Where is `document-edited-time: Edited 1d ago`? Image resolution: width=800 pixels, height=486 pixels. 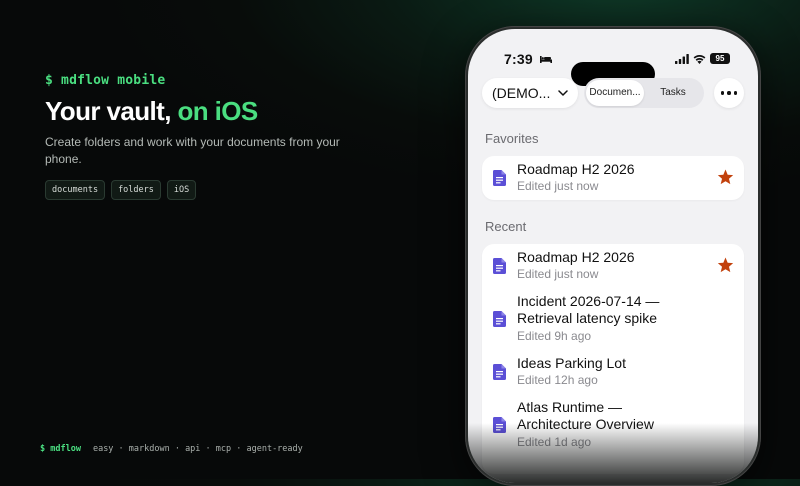 document-edited-time: Edited 1d ago is located at coordinates (554, 442).